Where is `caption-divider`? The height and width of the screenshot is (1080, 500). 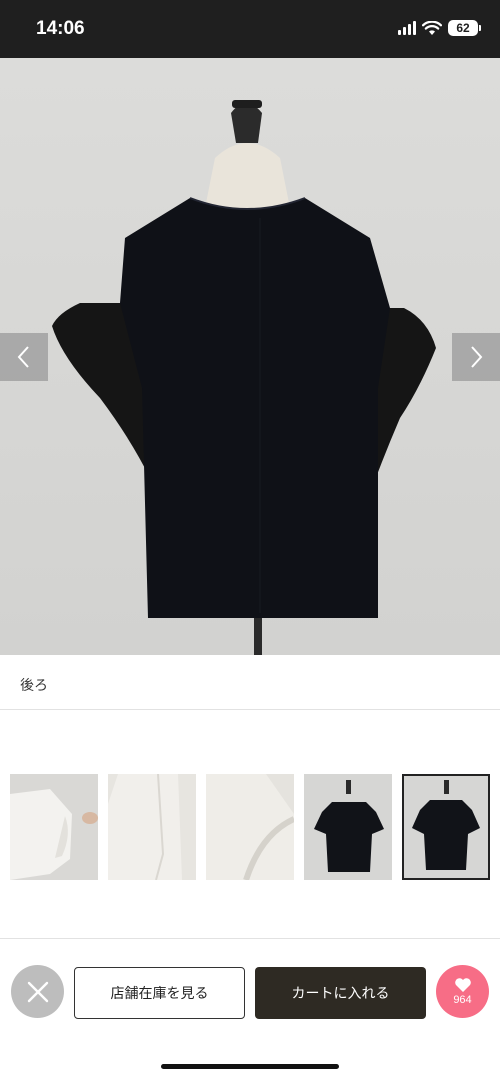
caption-divider is located at coordinates (250, 709).